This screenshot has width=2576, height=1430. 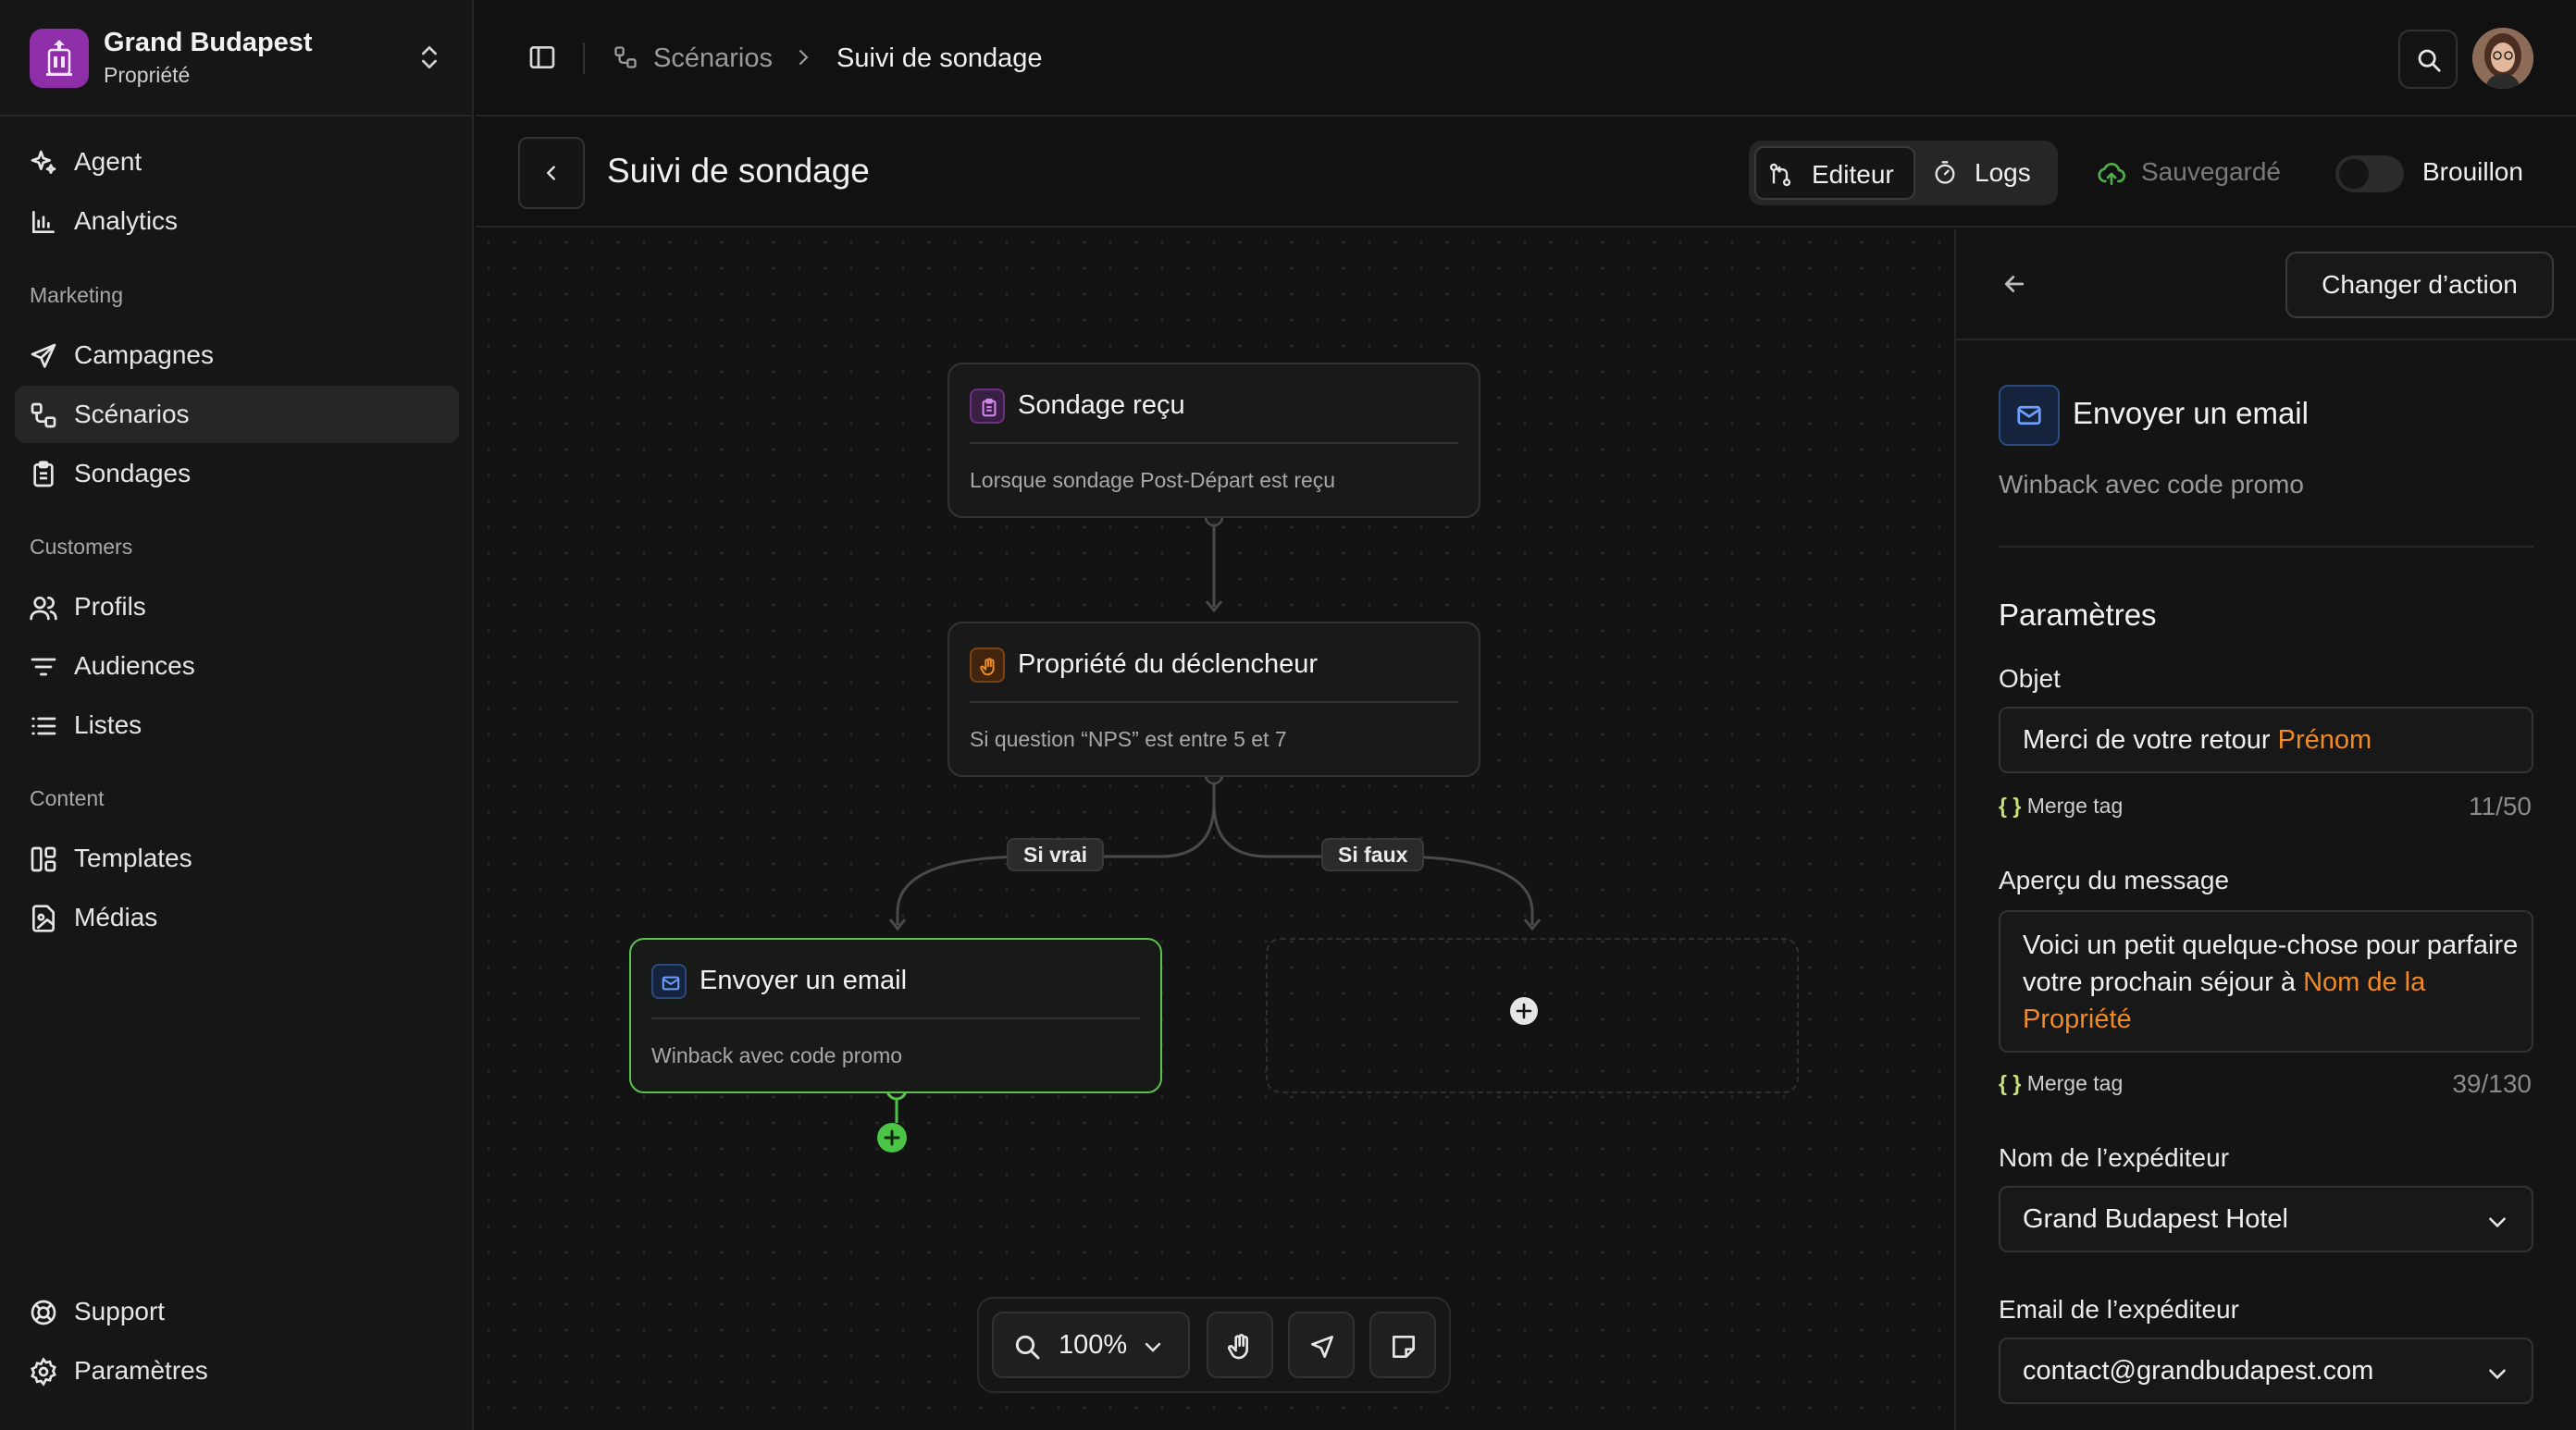 I want to click on sidebar-item-templates: Templates, so click(x=237, y=859).